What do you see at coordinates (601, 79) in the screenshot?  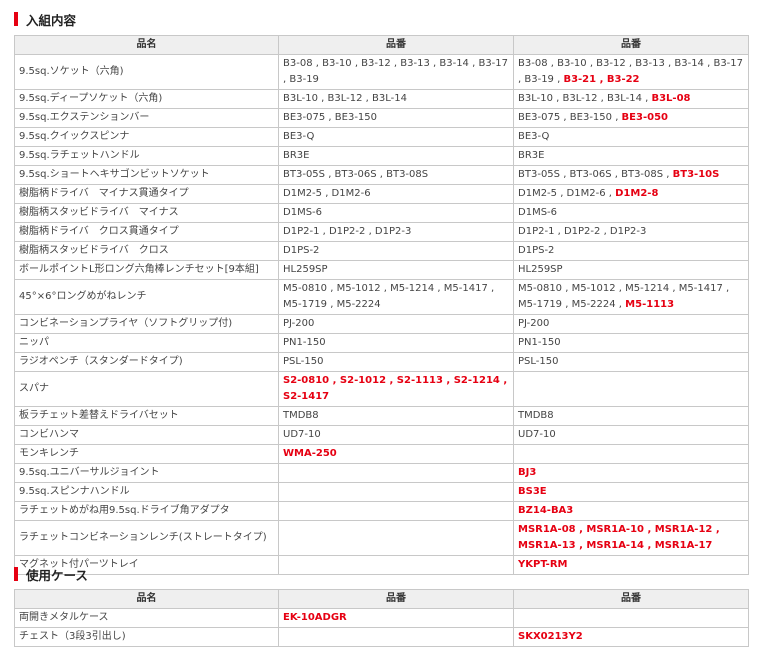 I see `new-part-number: B3-21 , B3-22` at bounding box center [601, 79].